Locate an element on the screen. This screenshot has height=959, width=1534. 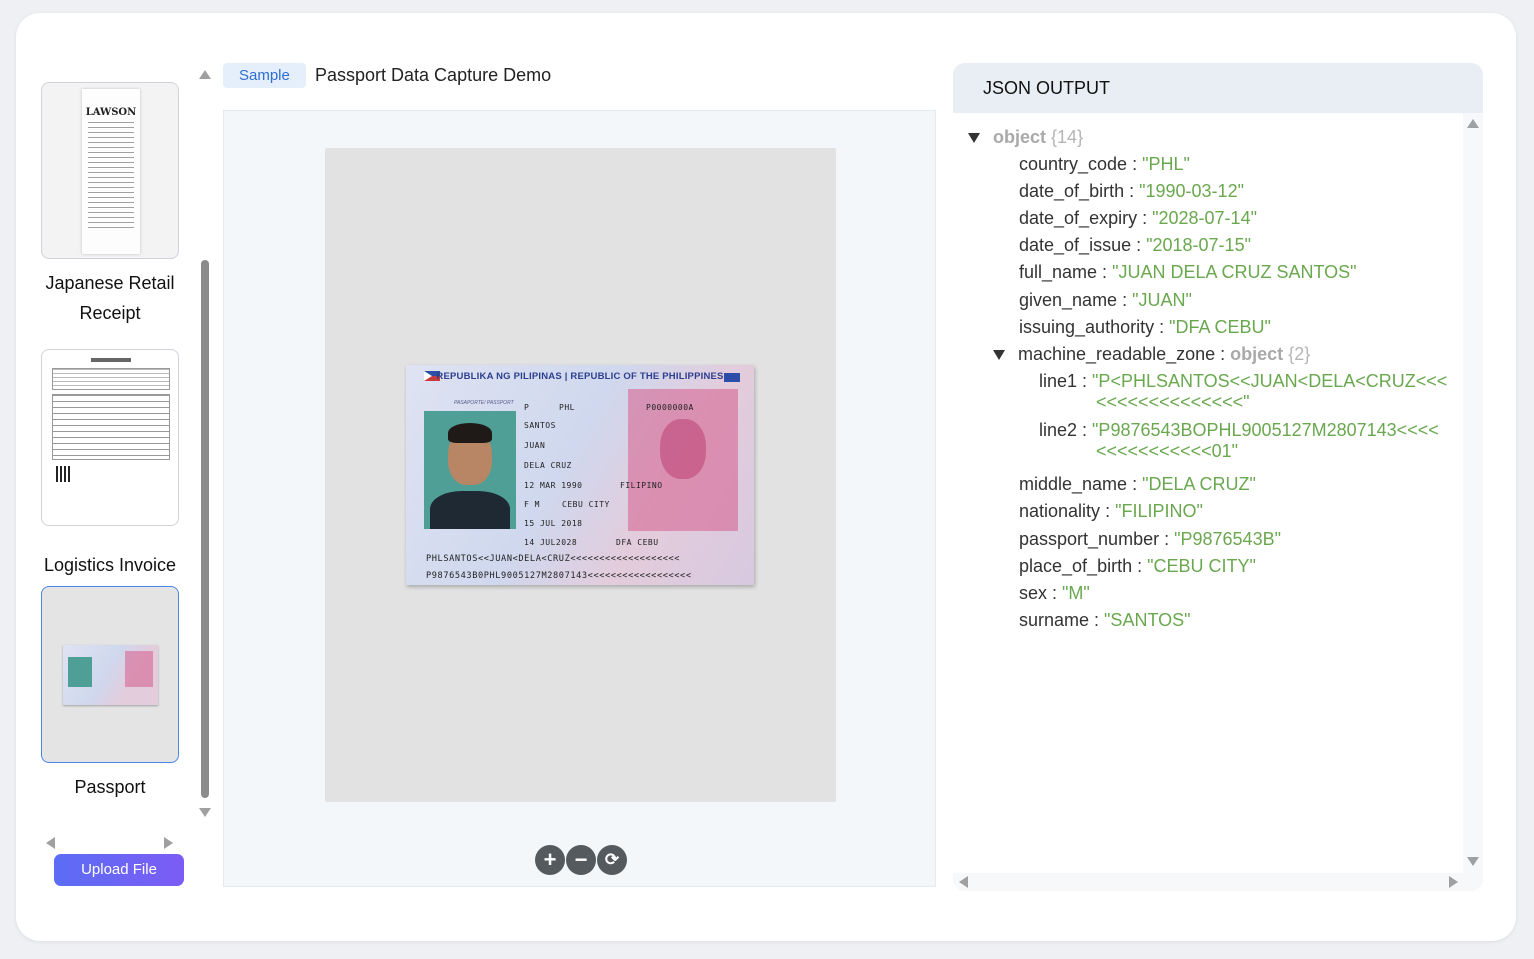
scroll-down-icon is located at coordinates (205, 812).